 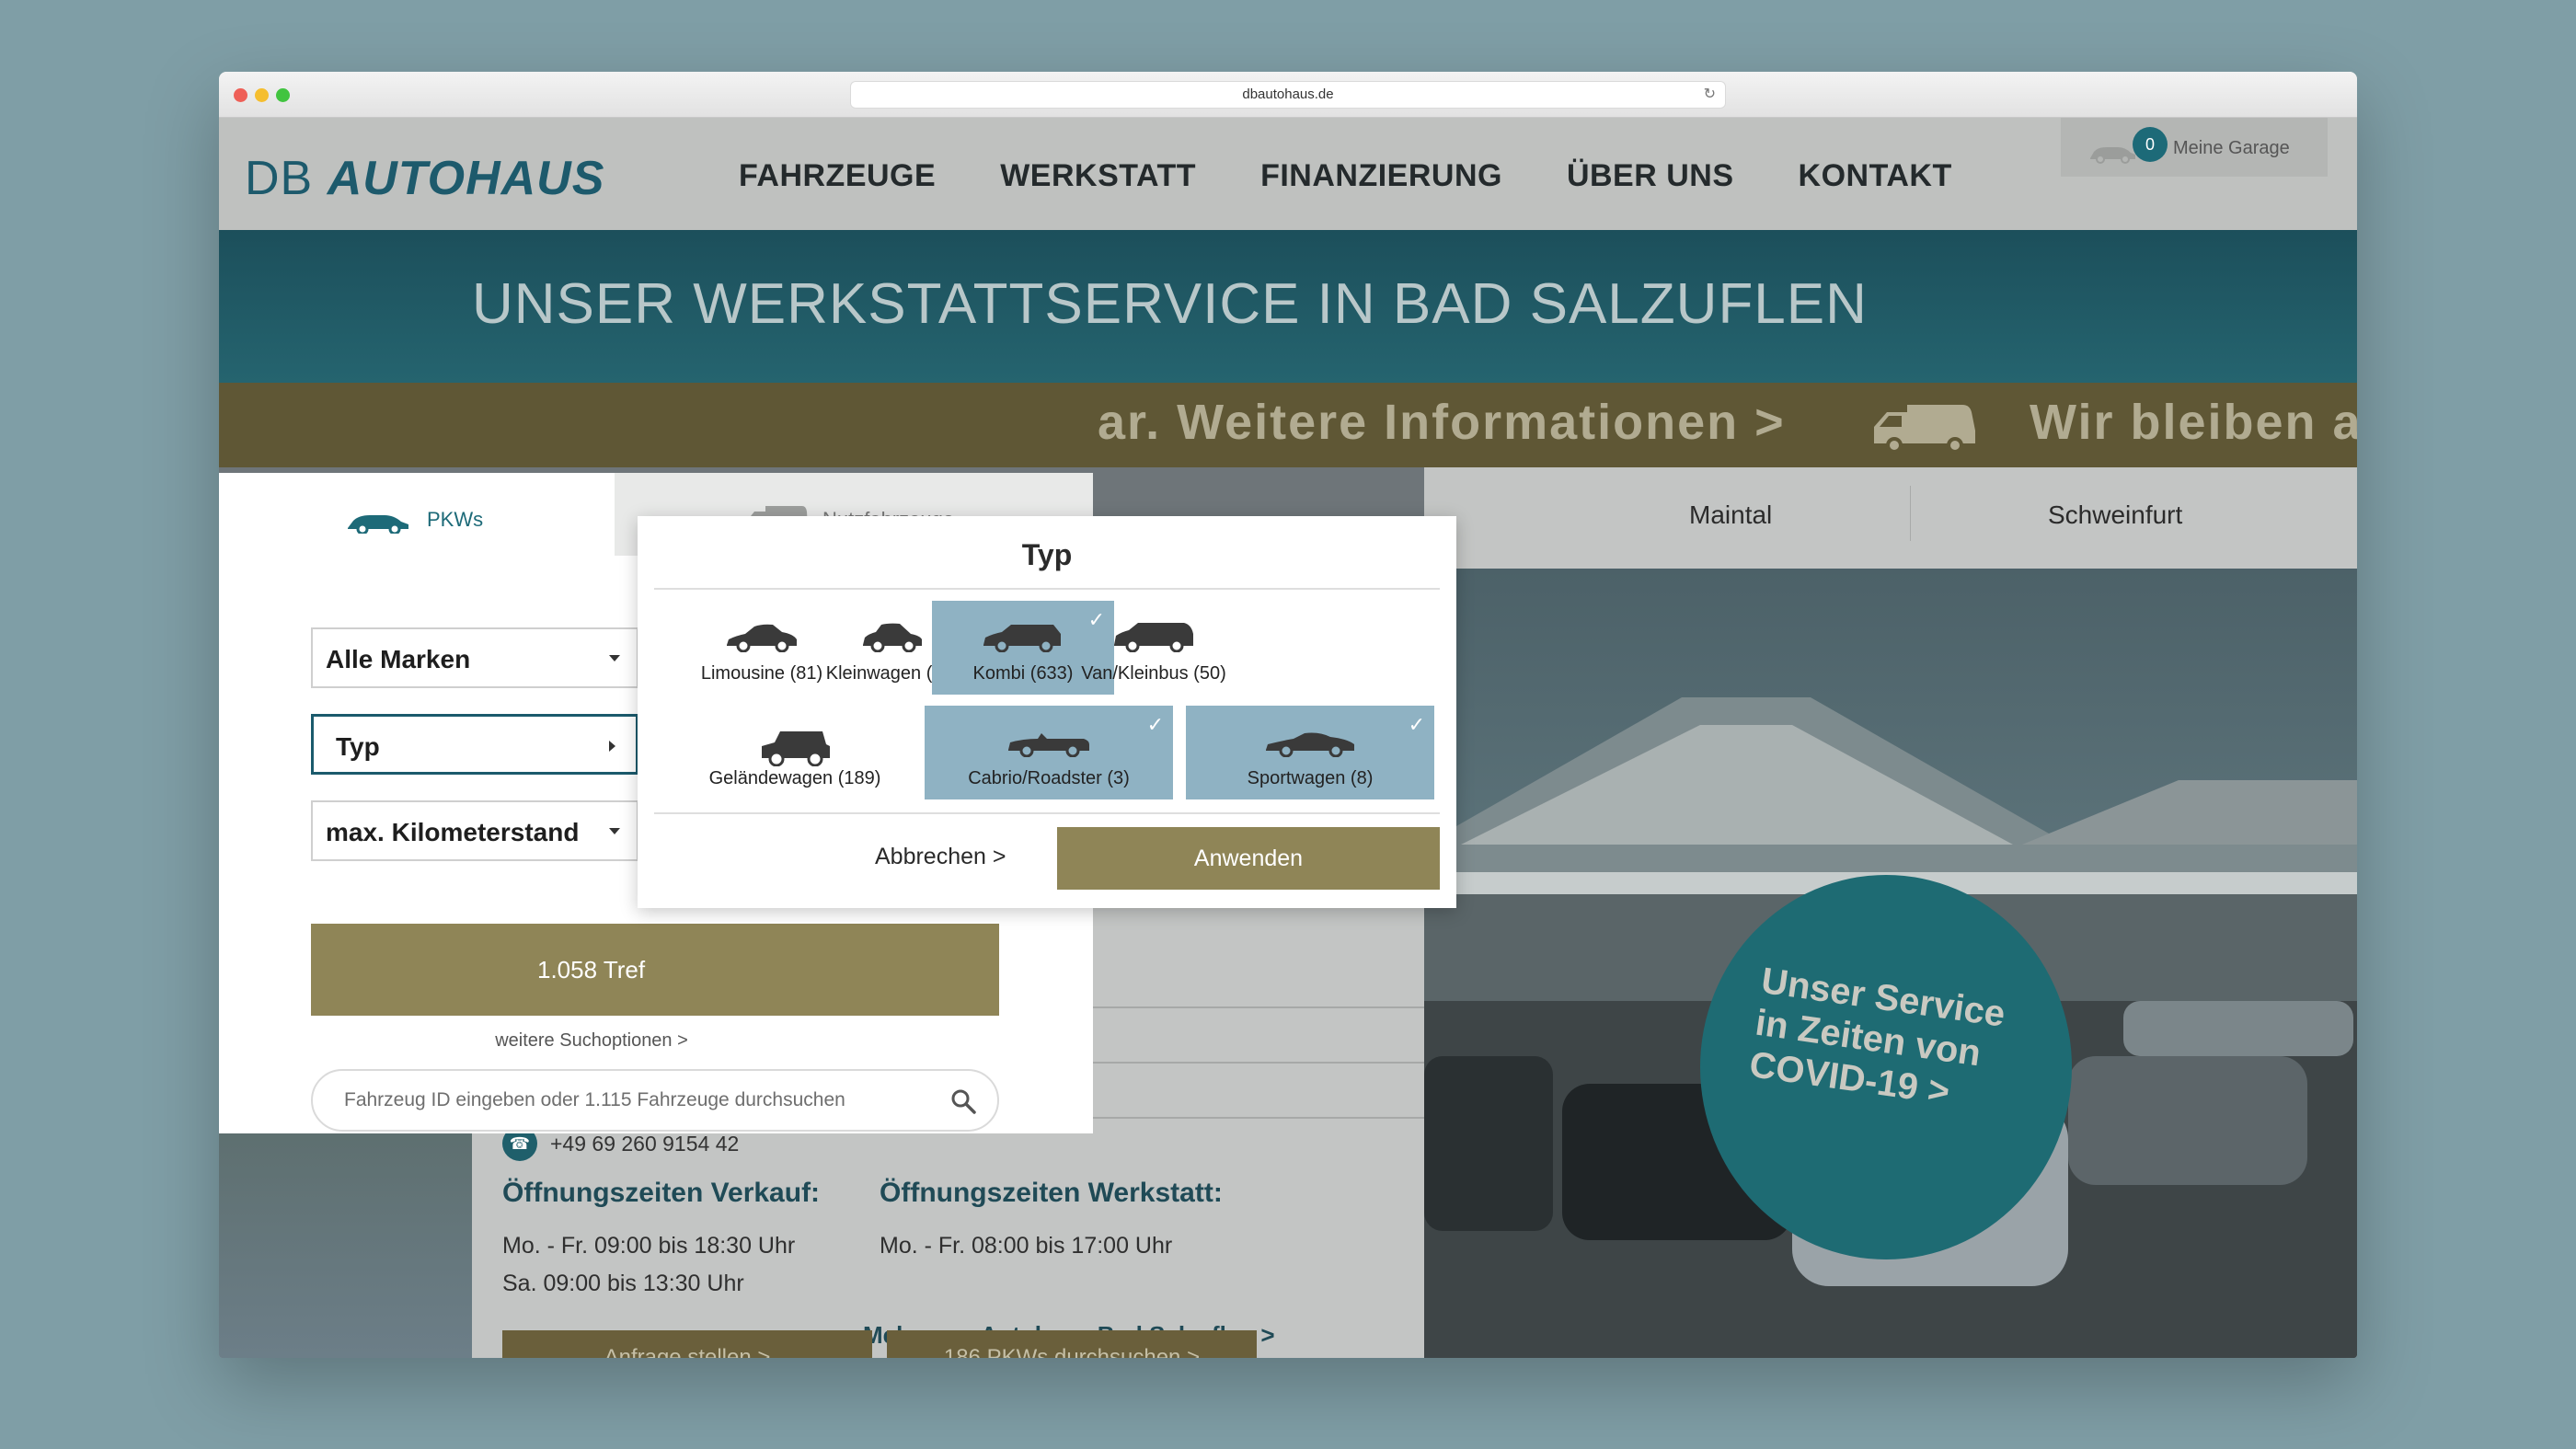 What do you see at coordinates (474, 657) in the screenshot?
I see `brand-select: Alle Marken` at bounding box center [474, 657].